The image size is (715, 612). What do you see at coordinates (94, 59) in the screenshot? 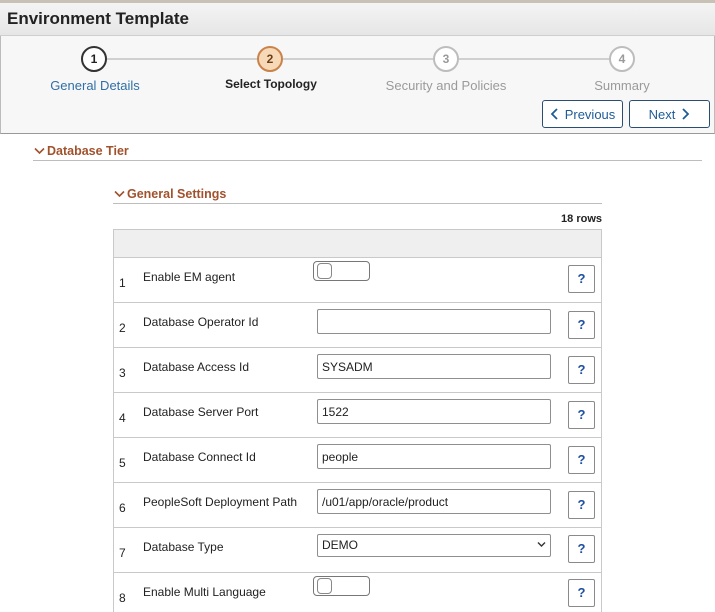
I see `step-1-circle: 1` at bounding box center [94, 59].